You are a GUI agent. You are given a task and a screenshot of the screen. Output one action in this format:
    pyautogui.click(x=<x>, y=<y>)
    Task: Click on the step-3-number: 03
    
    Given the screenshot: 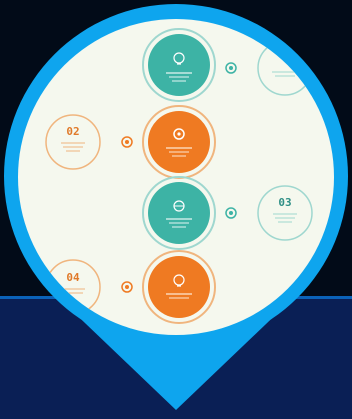 What is the action you would take?
    pyautogui.click(x=284, y=202)
    